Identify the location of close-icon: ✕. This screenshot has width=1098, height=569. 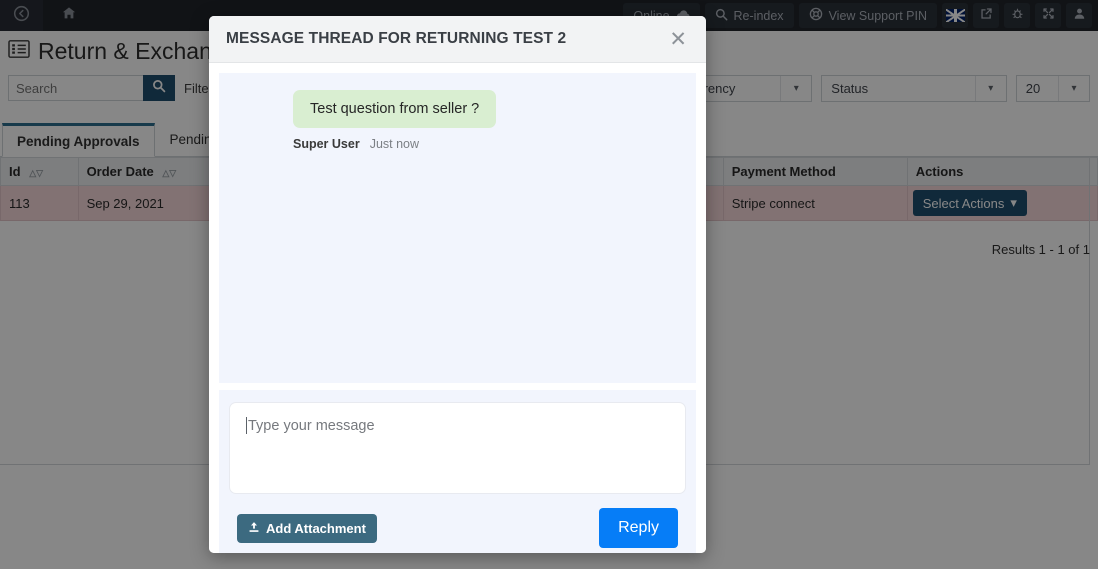
(678, 39).